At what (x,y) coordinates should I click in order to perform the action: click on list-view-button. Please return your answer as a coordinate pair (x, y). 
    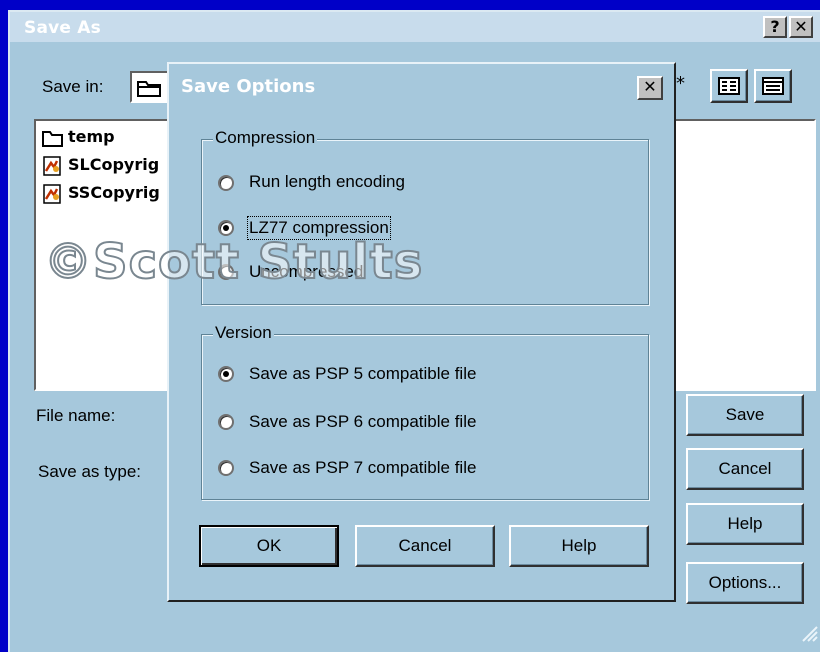
    Looking at the image, I should click on (729, 86).